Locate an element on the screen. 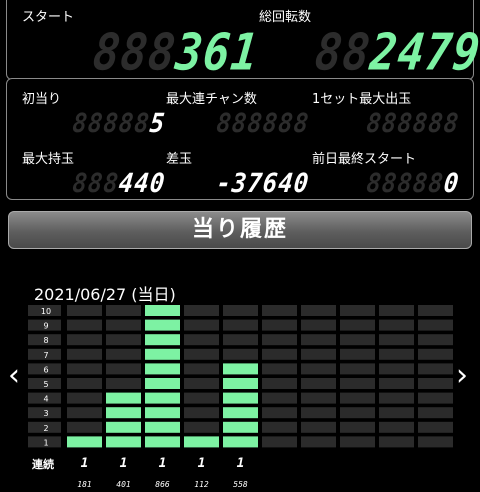  level-label: 4 is located at coordinates (45, 399).